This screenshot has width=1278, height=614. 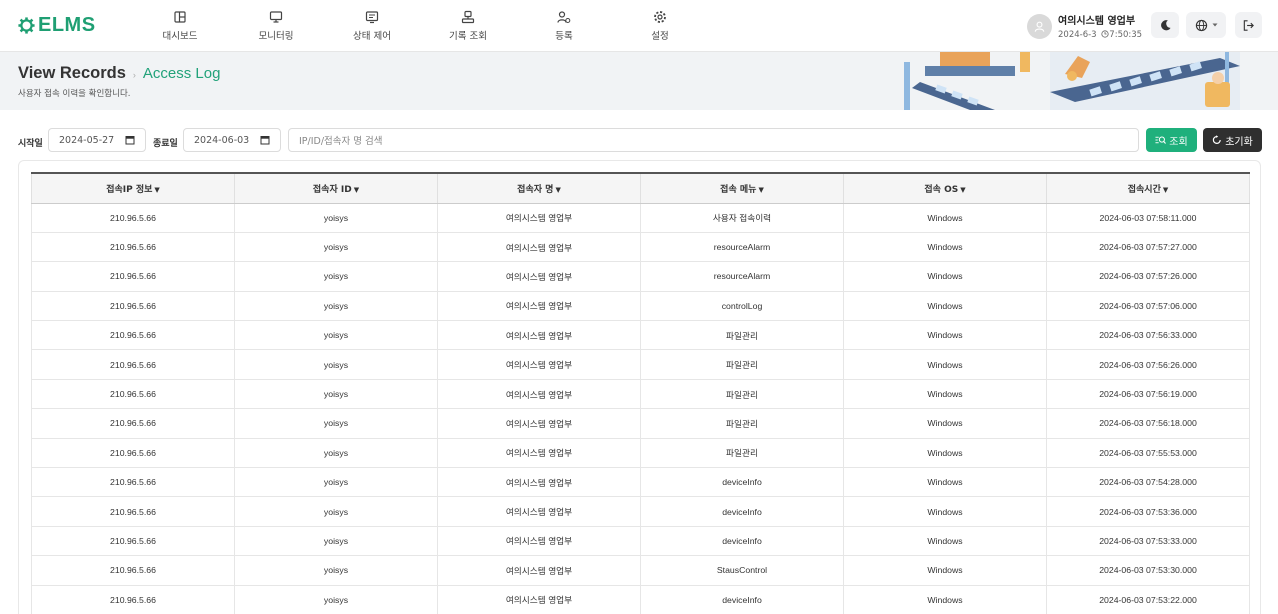 I want to click on elms-logo: ELMS, so click(x=57, y=25).